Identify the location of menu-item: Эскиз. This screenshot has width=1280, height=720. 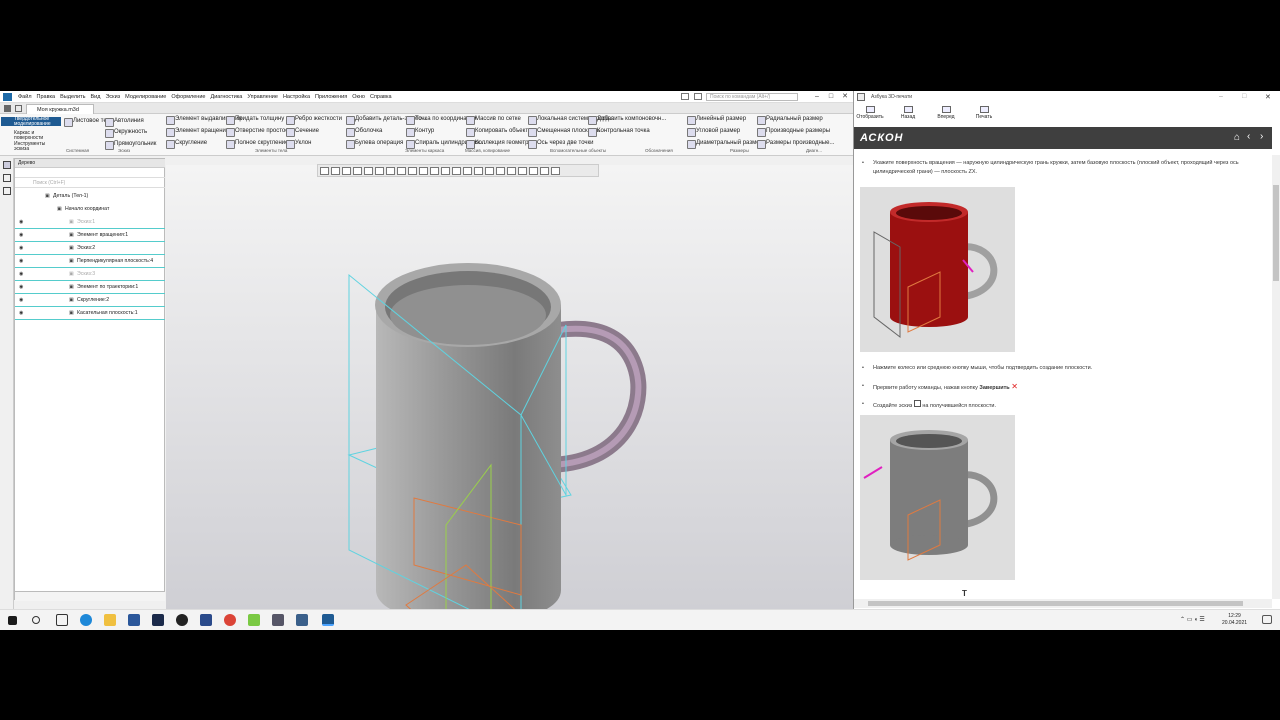
(112, 97).